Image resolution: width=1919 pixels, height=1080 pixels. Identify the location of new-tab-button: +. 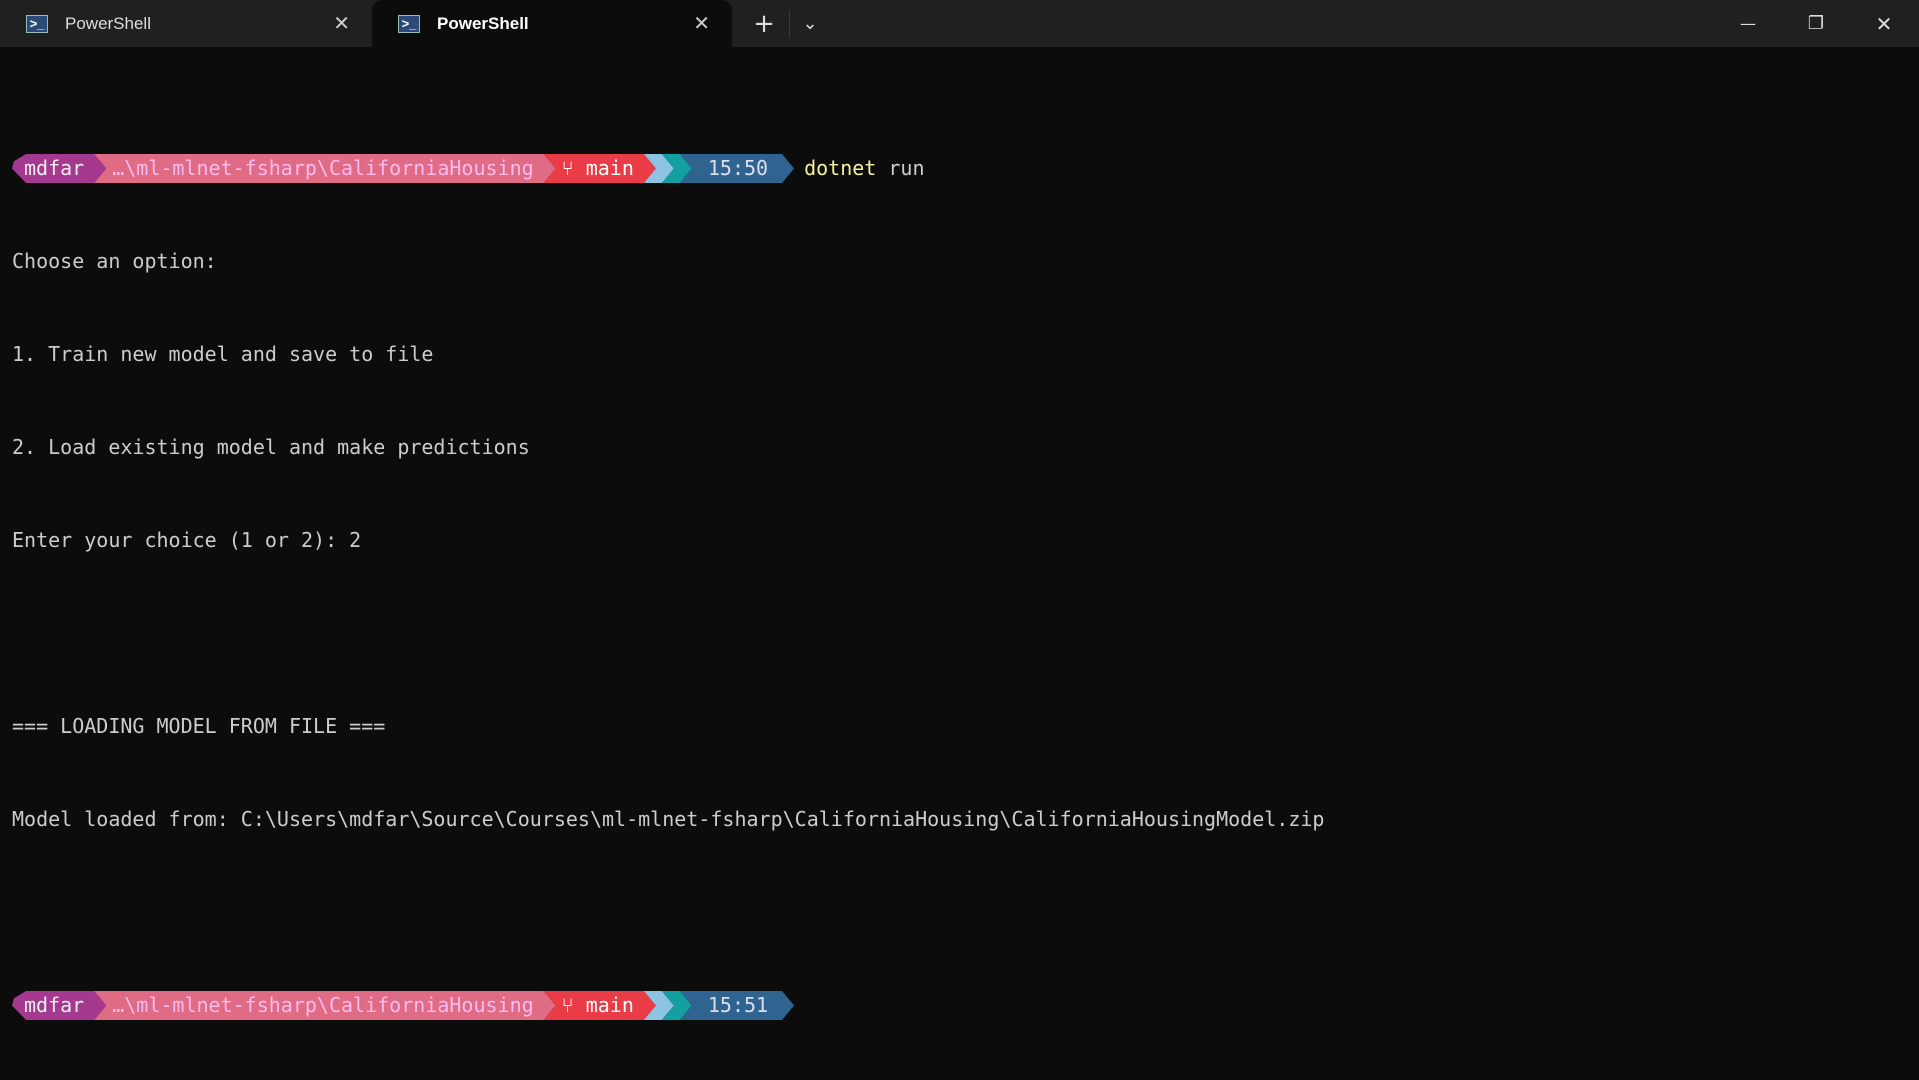
(764, 23).